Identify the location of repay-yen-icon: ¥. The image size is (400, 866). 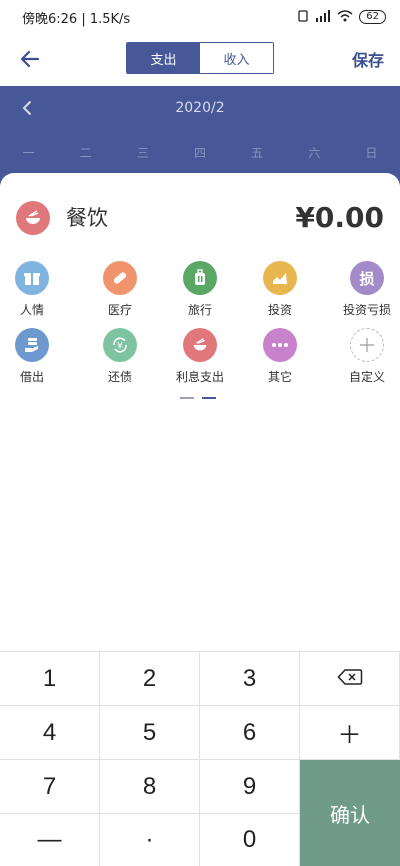
(120, 345).